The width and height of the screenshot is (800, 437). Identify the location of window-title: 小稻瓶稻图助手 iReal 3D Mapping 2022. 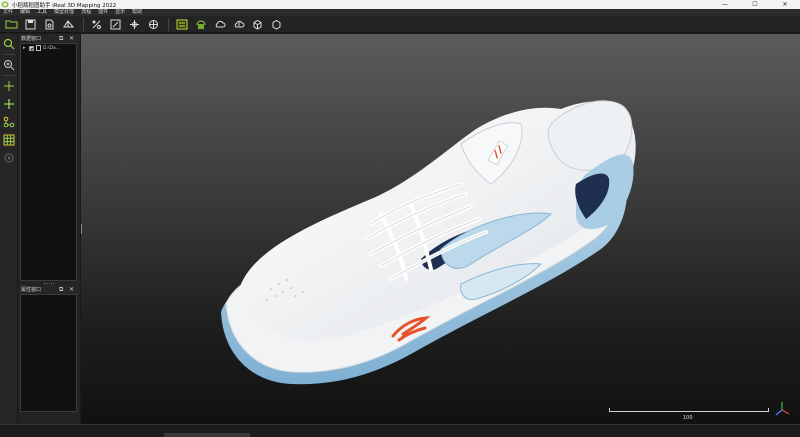
(64, 5).